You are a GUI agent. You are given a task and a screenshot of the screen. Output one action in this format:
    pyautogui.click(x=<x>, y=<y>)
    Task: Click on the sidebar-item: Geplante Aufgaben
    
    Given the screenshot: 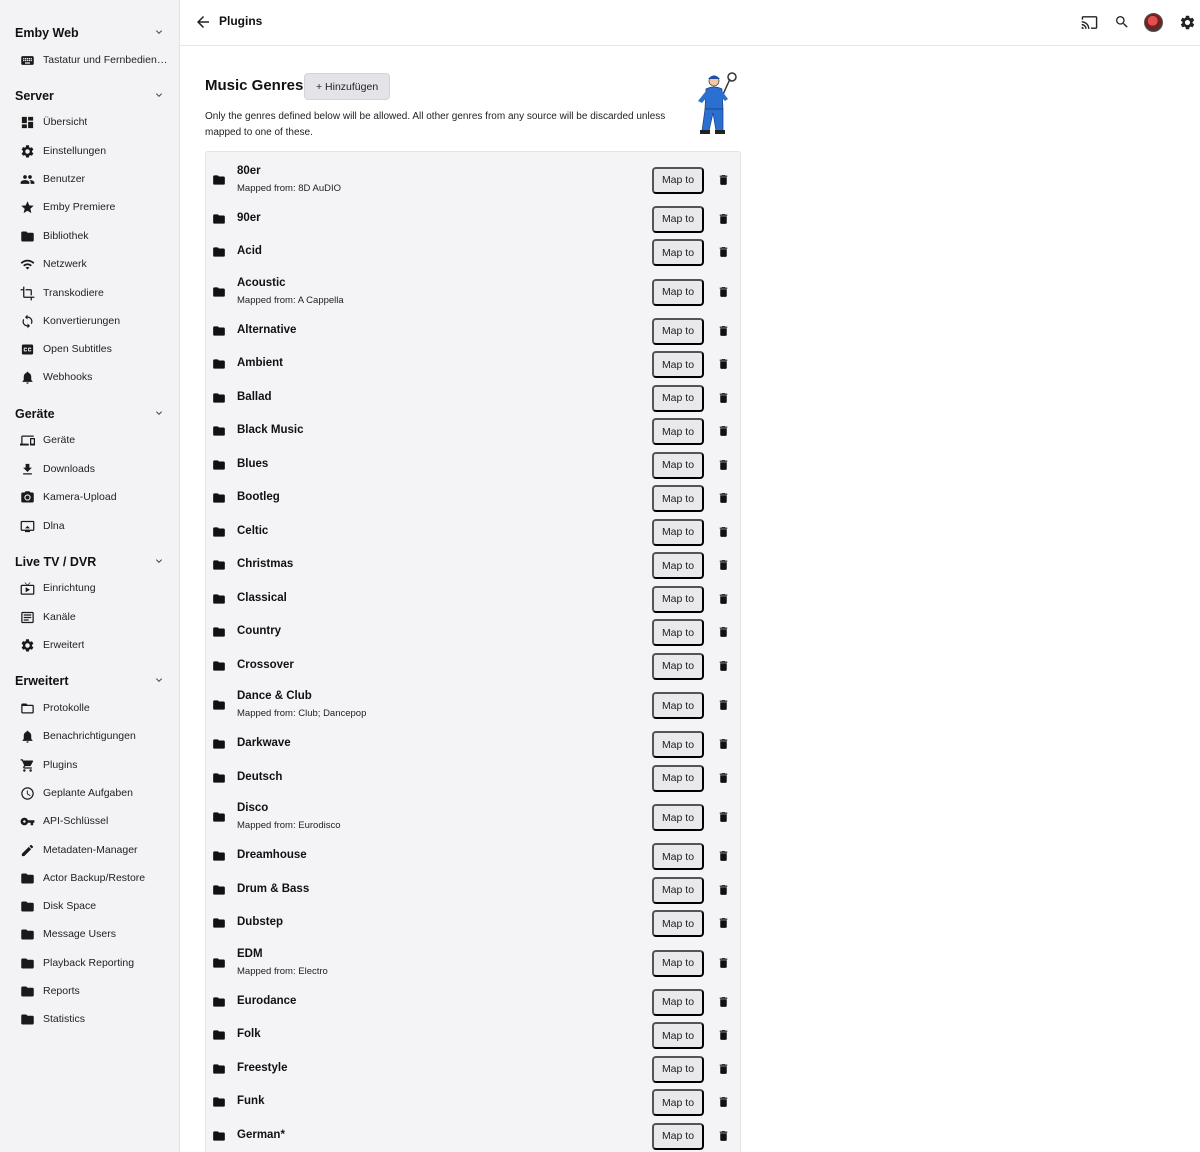 What is the action you would take?
    pyautogui.click(x=94, y=793)
    